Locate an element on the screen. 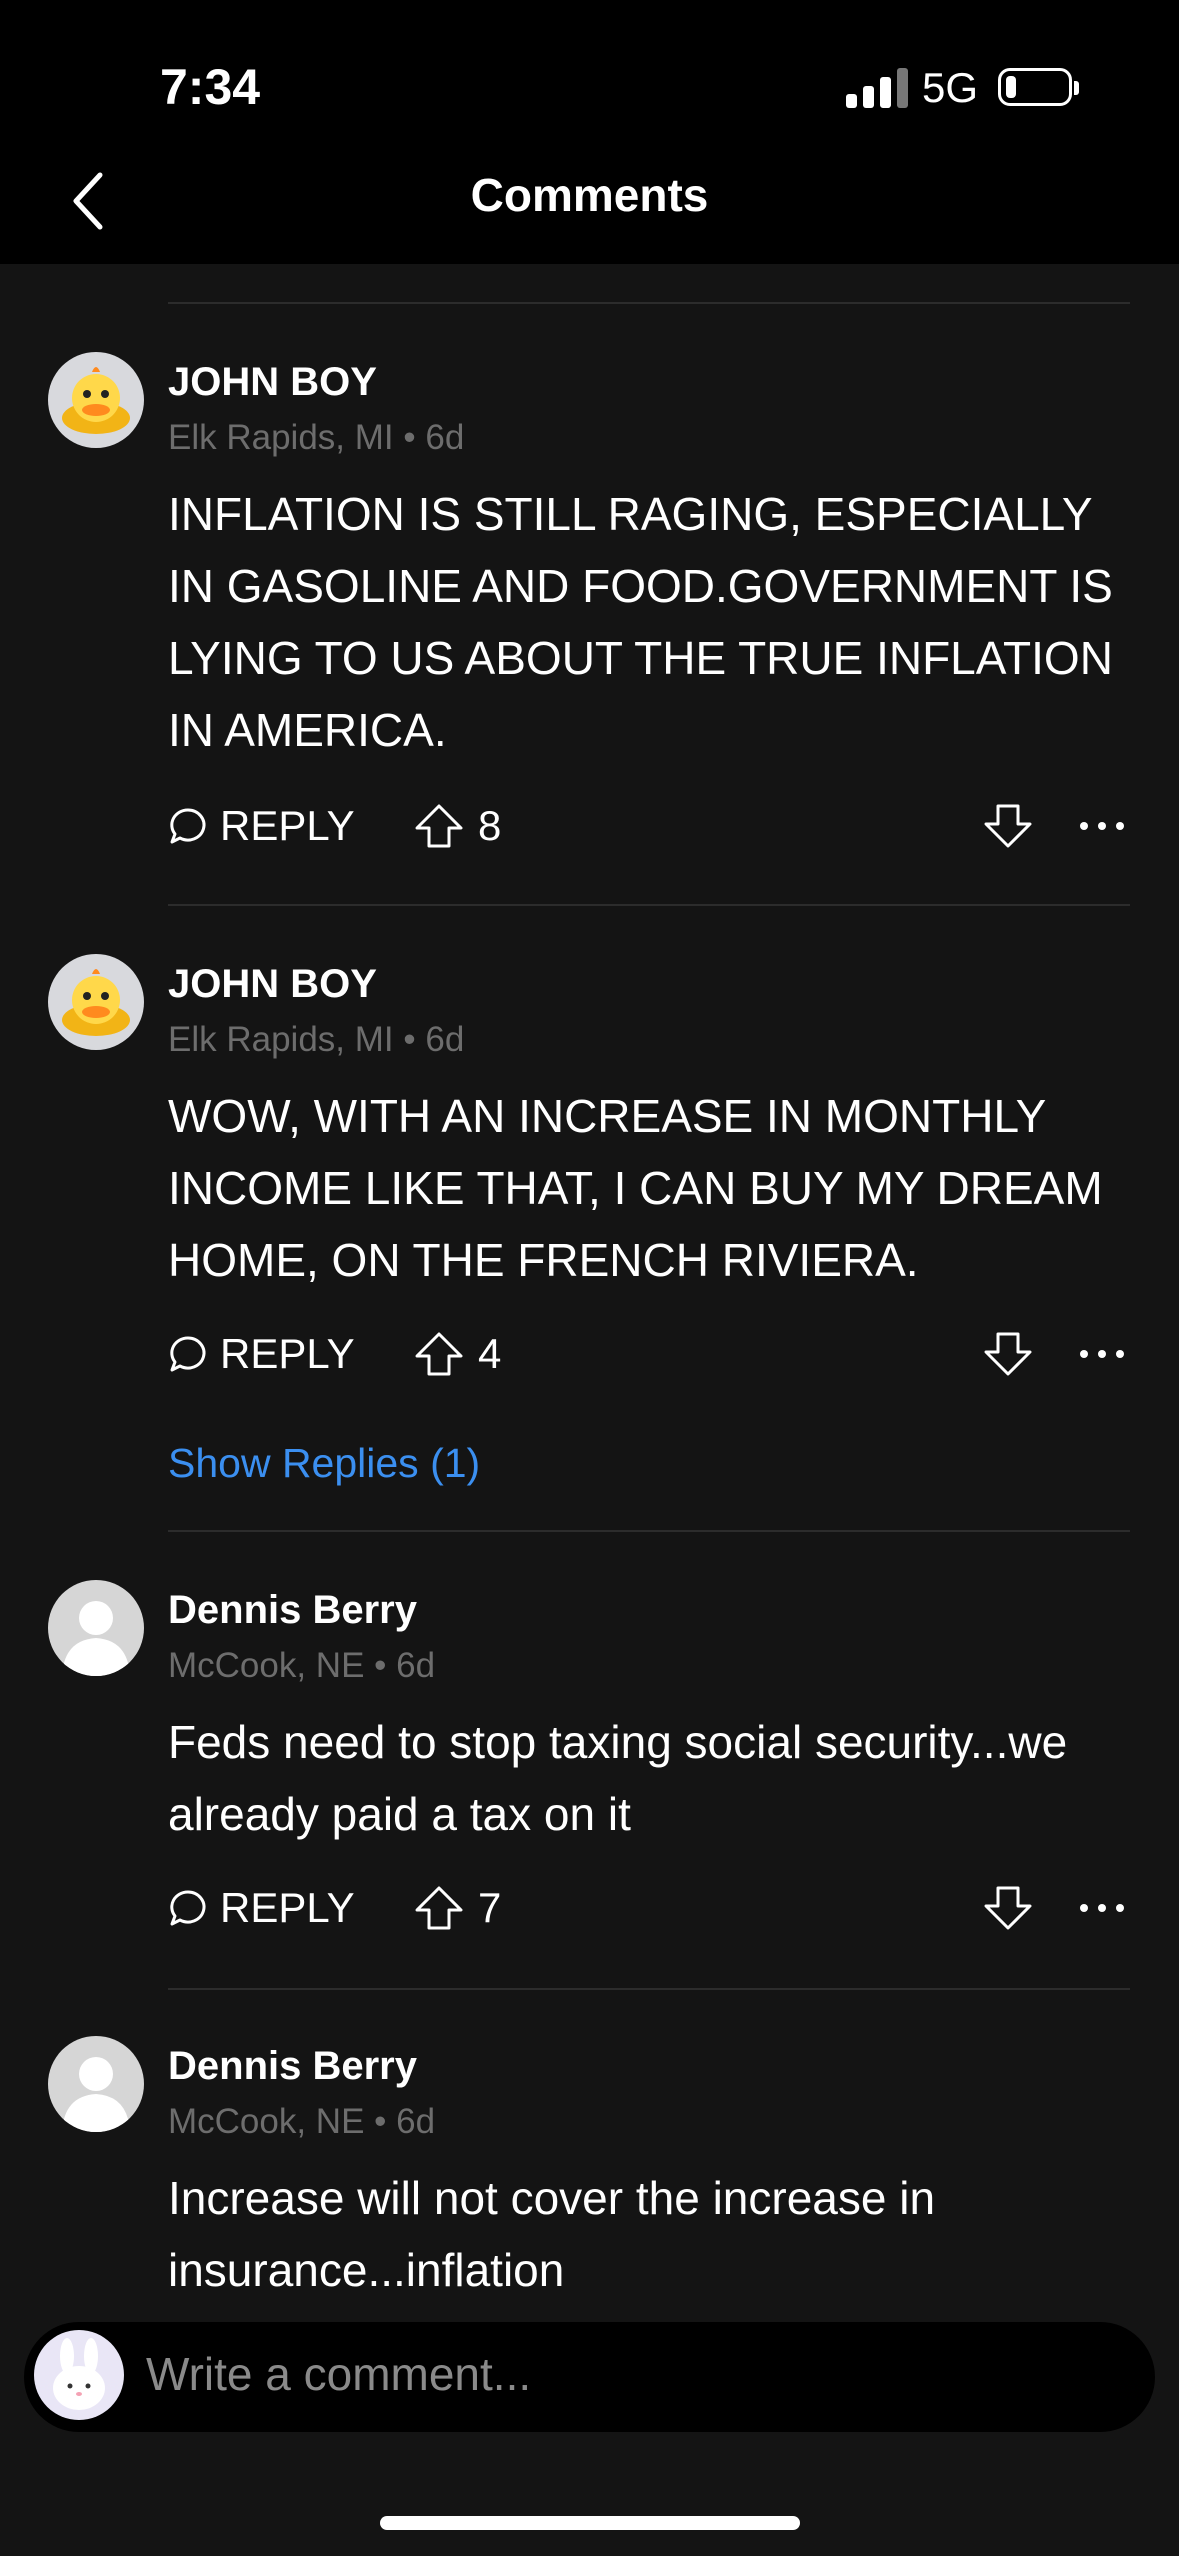  comment-actions: REPLY 4 is located at coordinates (589, 1354).